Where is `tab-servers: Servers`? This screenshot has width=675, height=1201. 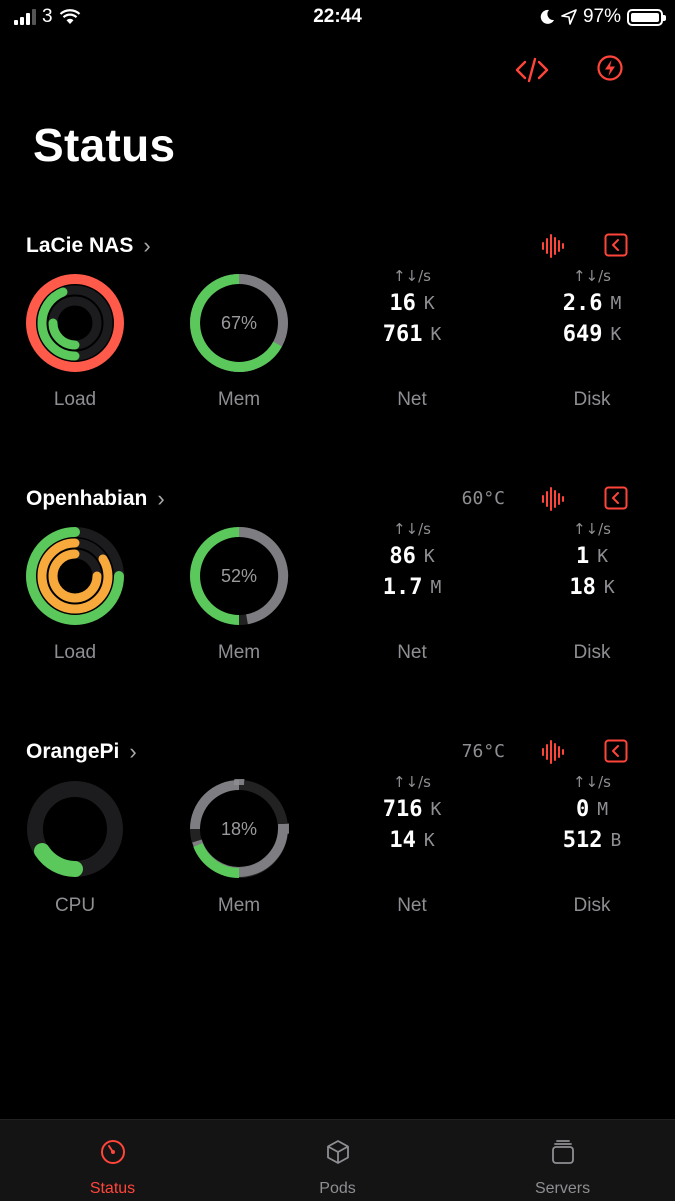 tab-servers: Servers is located at coordinates (562, 1160).